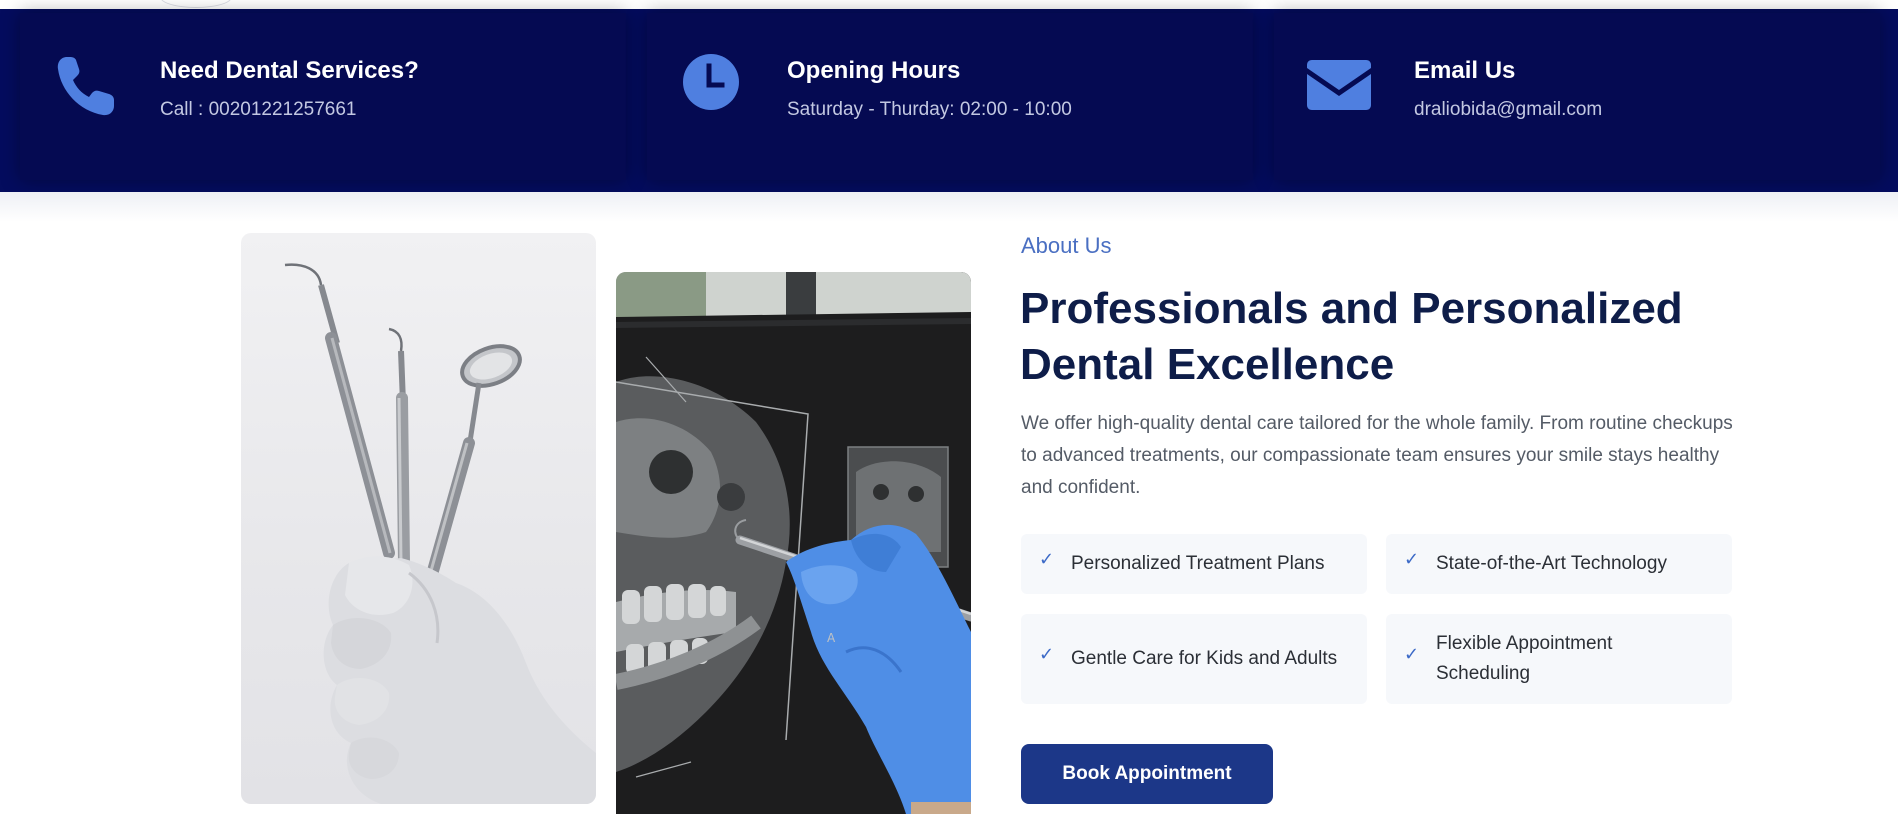 This screenshot has width=1898, height=814. Describe the element at coordinates (85, 88) in the screenshot. I see `phone-icon` at that location.